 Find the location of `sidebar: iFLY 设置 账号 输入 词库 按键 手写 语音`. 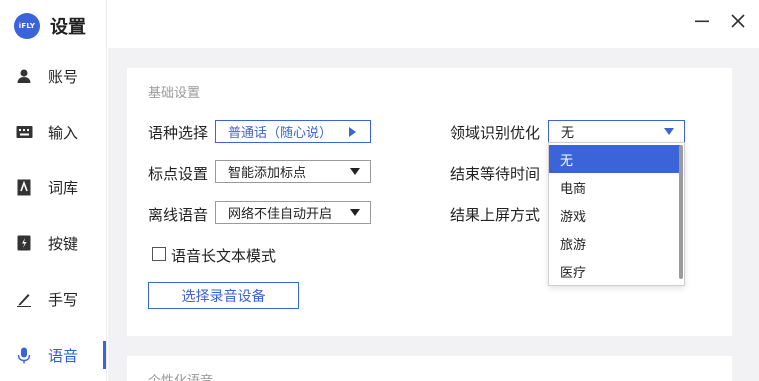

sidebar: iFLY 设置 账号 输入 词库 按键 手写 语音 is located at coordinates (53, 190).